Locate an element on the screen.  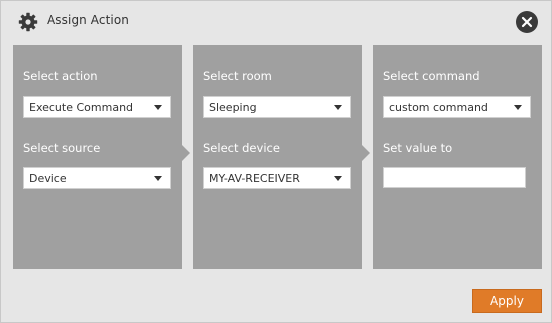
action-select-value: Execute Command is located at coordinates (81, 107).